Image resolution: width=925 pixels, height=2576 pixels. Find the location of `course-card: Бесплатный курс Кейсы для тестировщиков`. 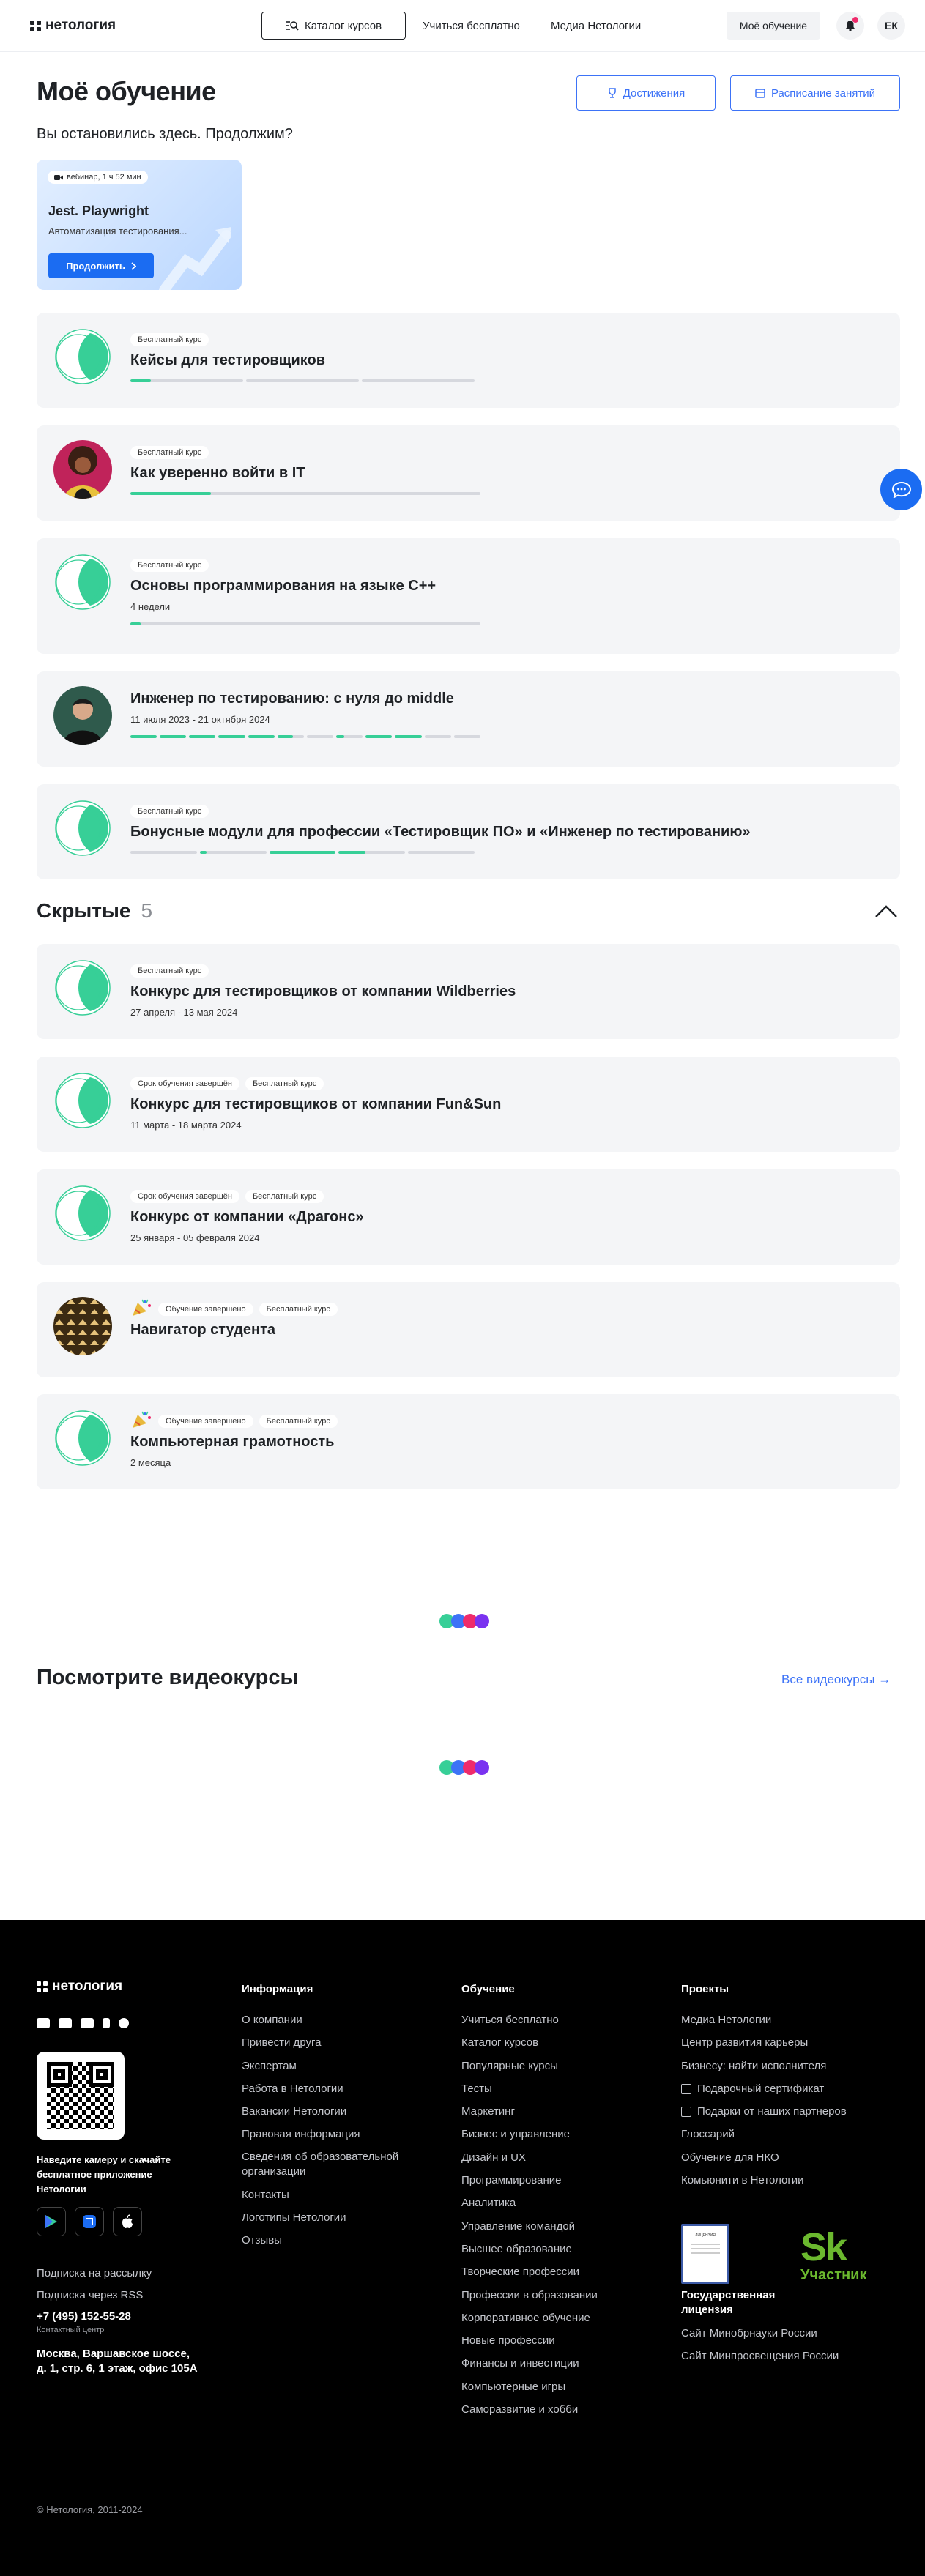

course-card: Бесплатный курс Кейсы для тестировщиков is located at coordinates (469, 360).